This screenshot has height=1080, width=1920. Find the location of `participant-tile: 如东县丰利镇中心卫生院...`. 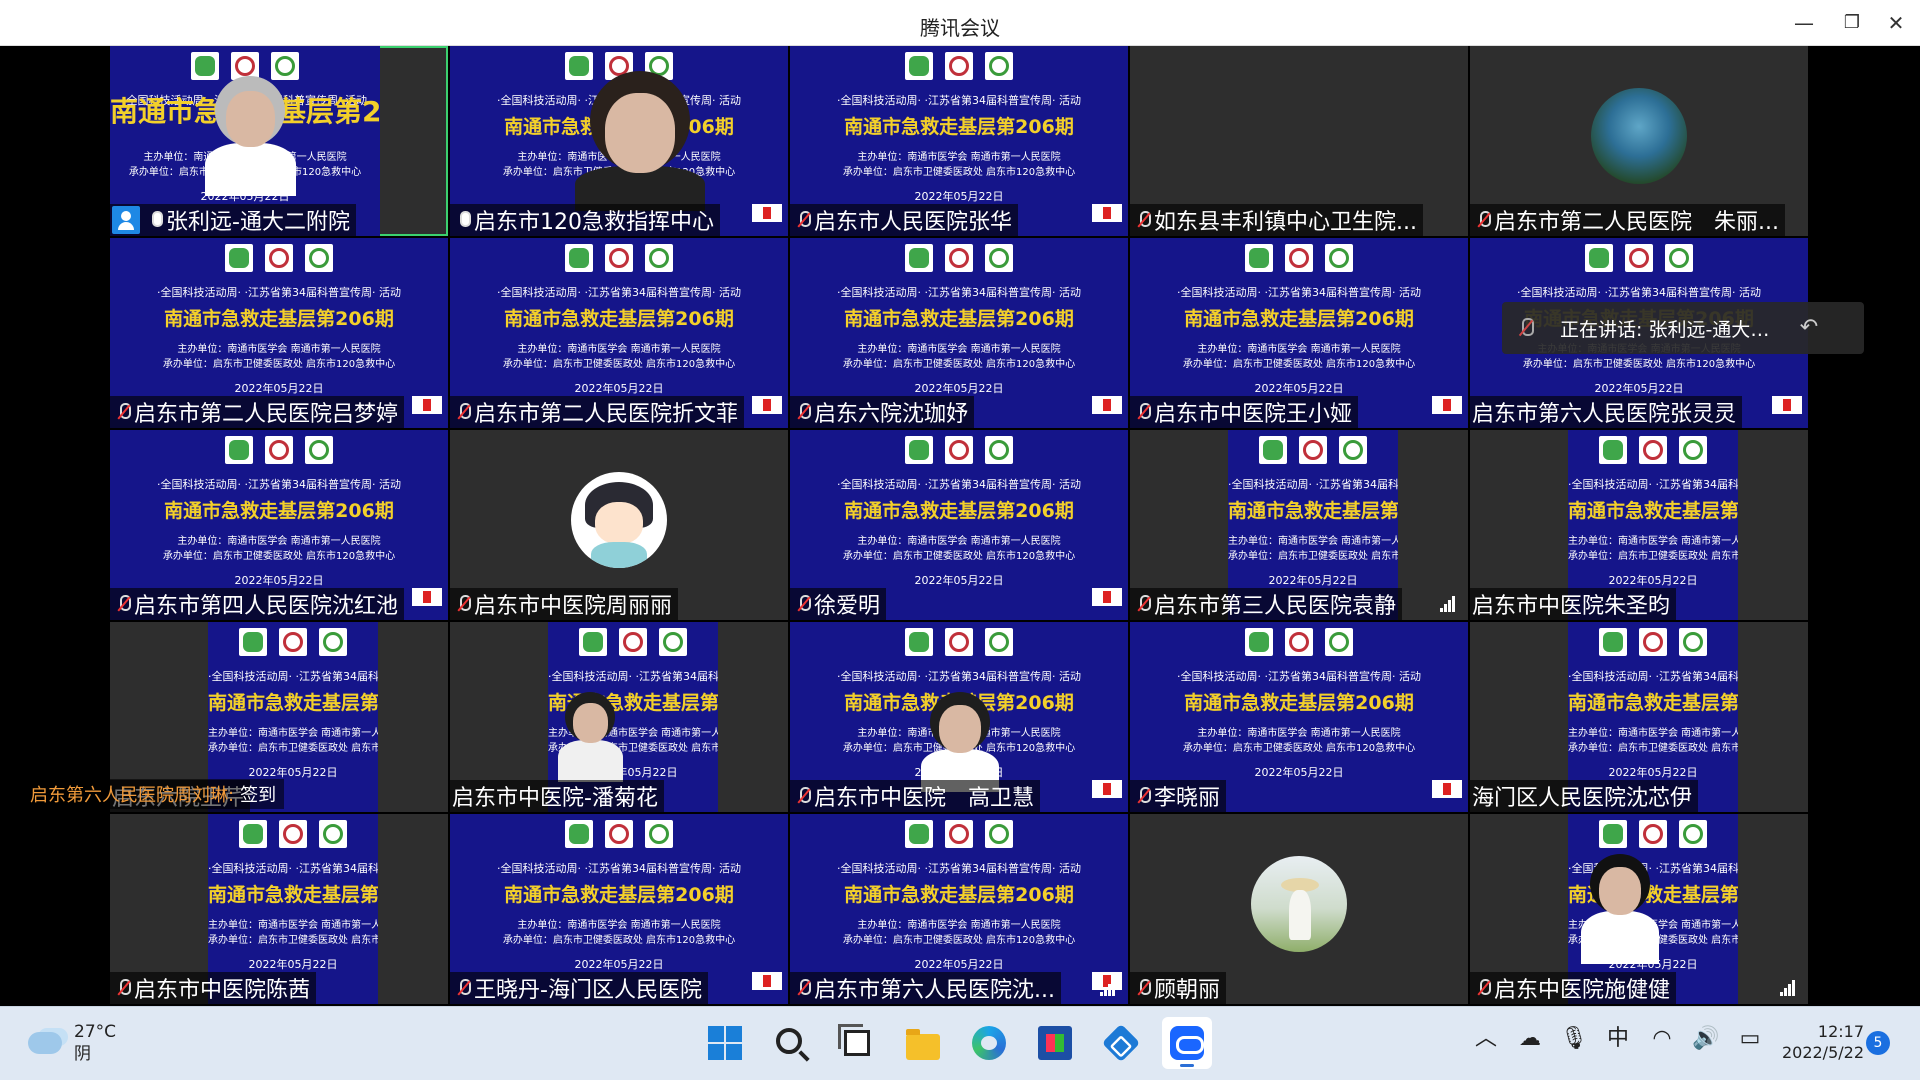

participant-tile: 如东县丰利镇中心卫生院... is located at coordinates (1299, 141).